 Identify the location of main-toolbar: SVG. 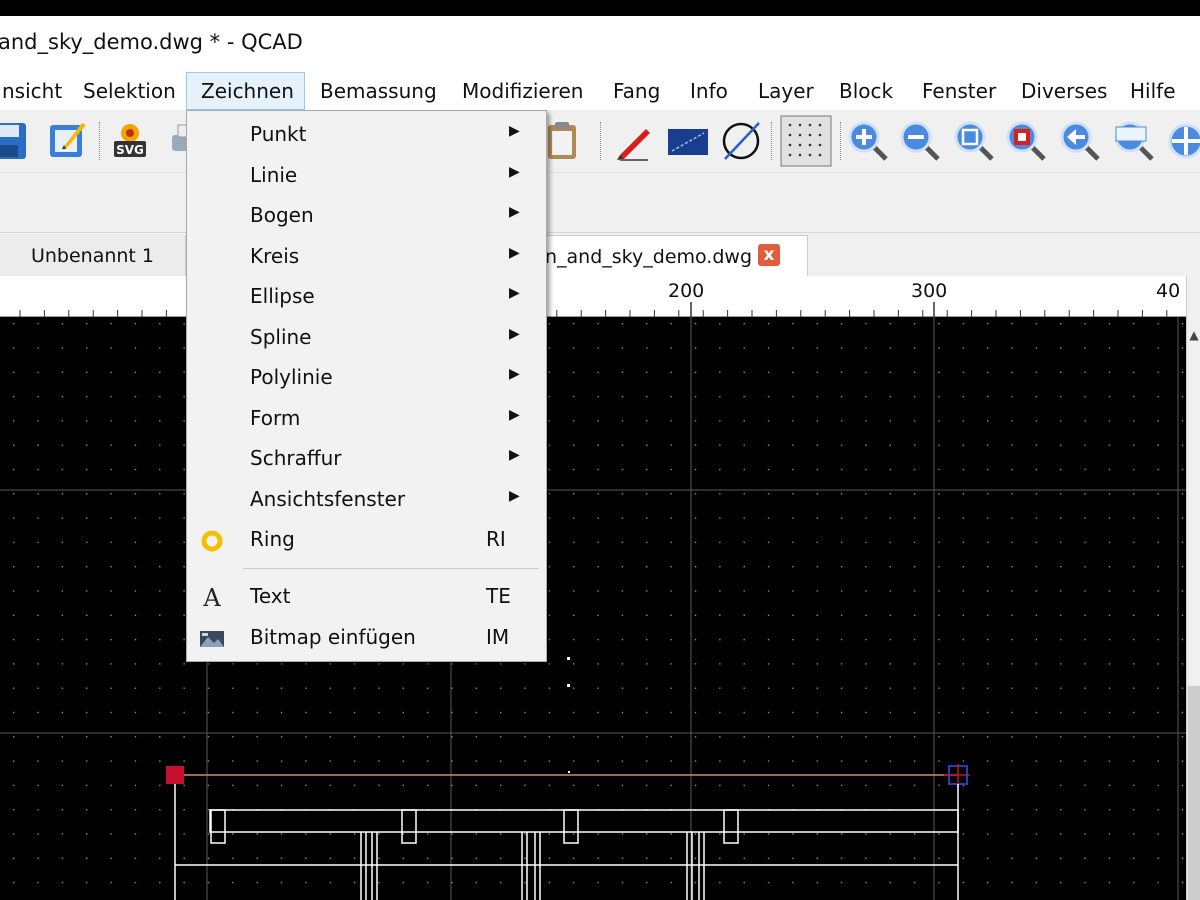
(600, 141).